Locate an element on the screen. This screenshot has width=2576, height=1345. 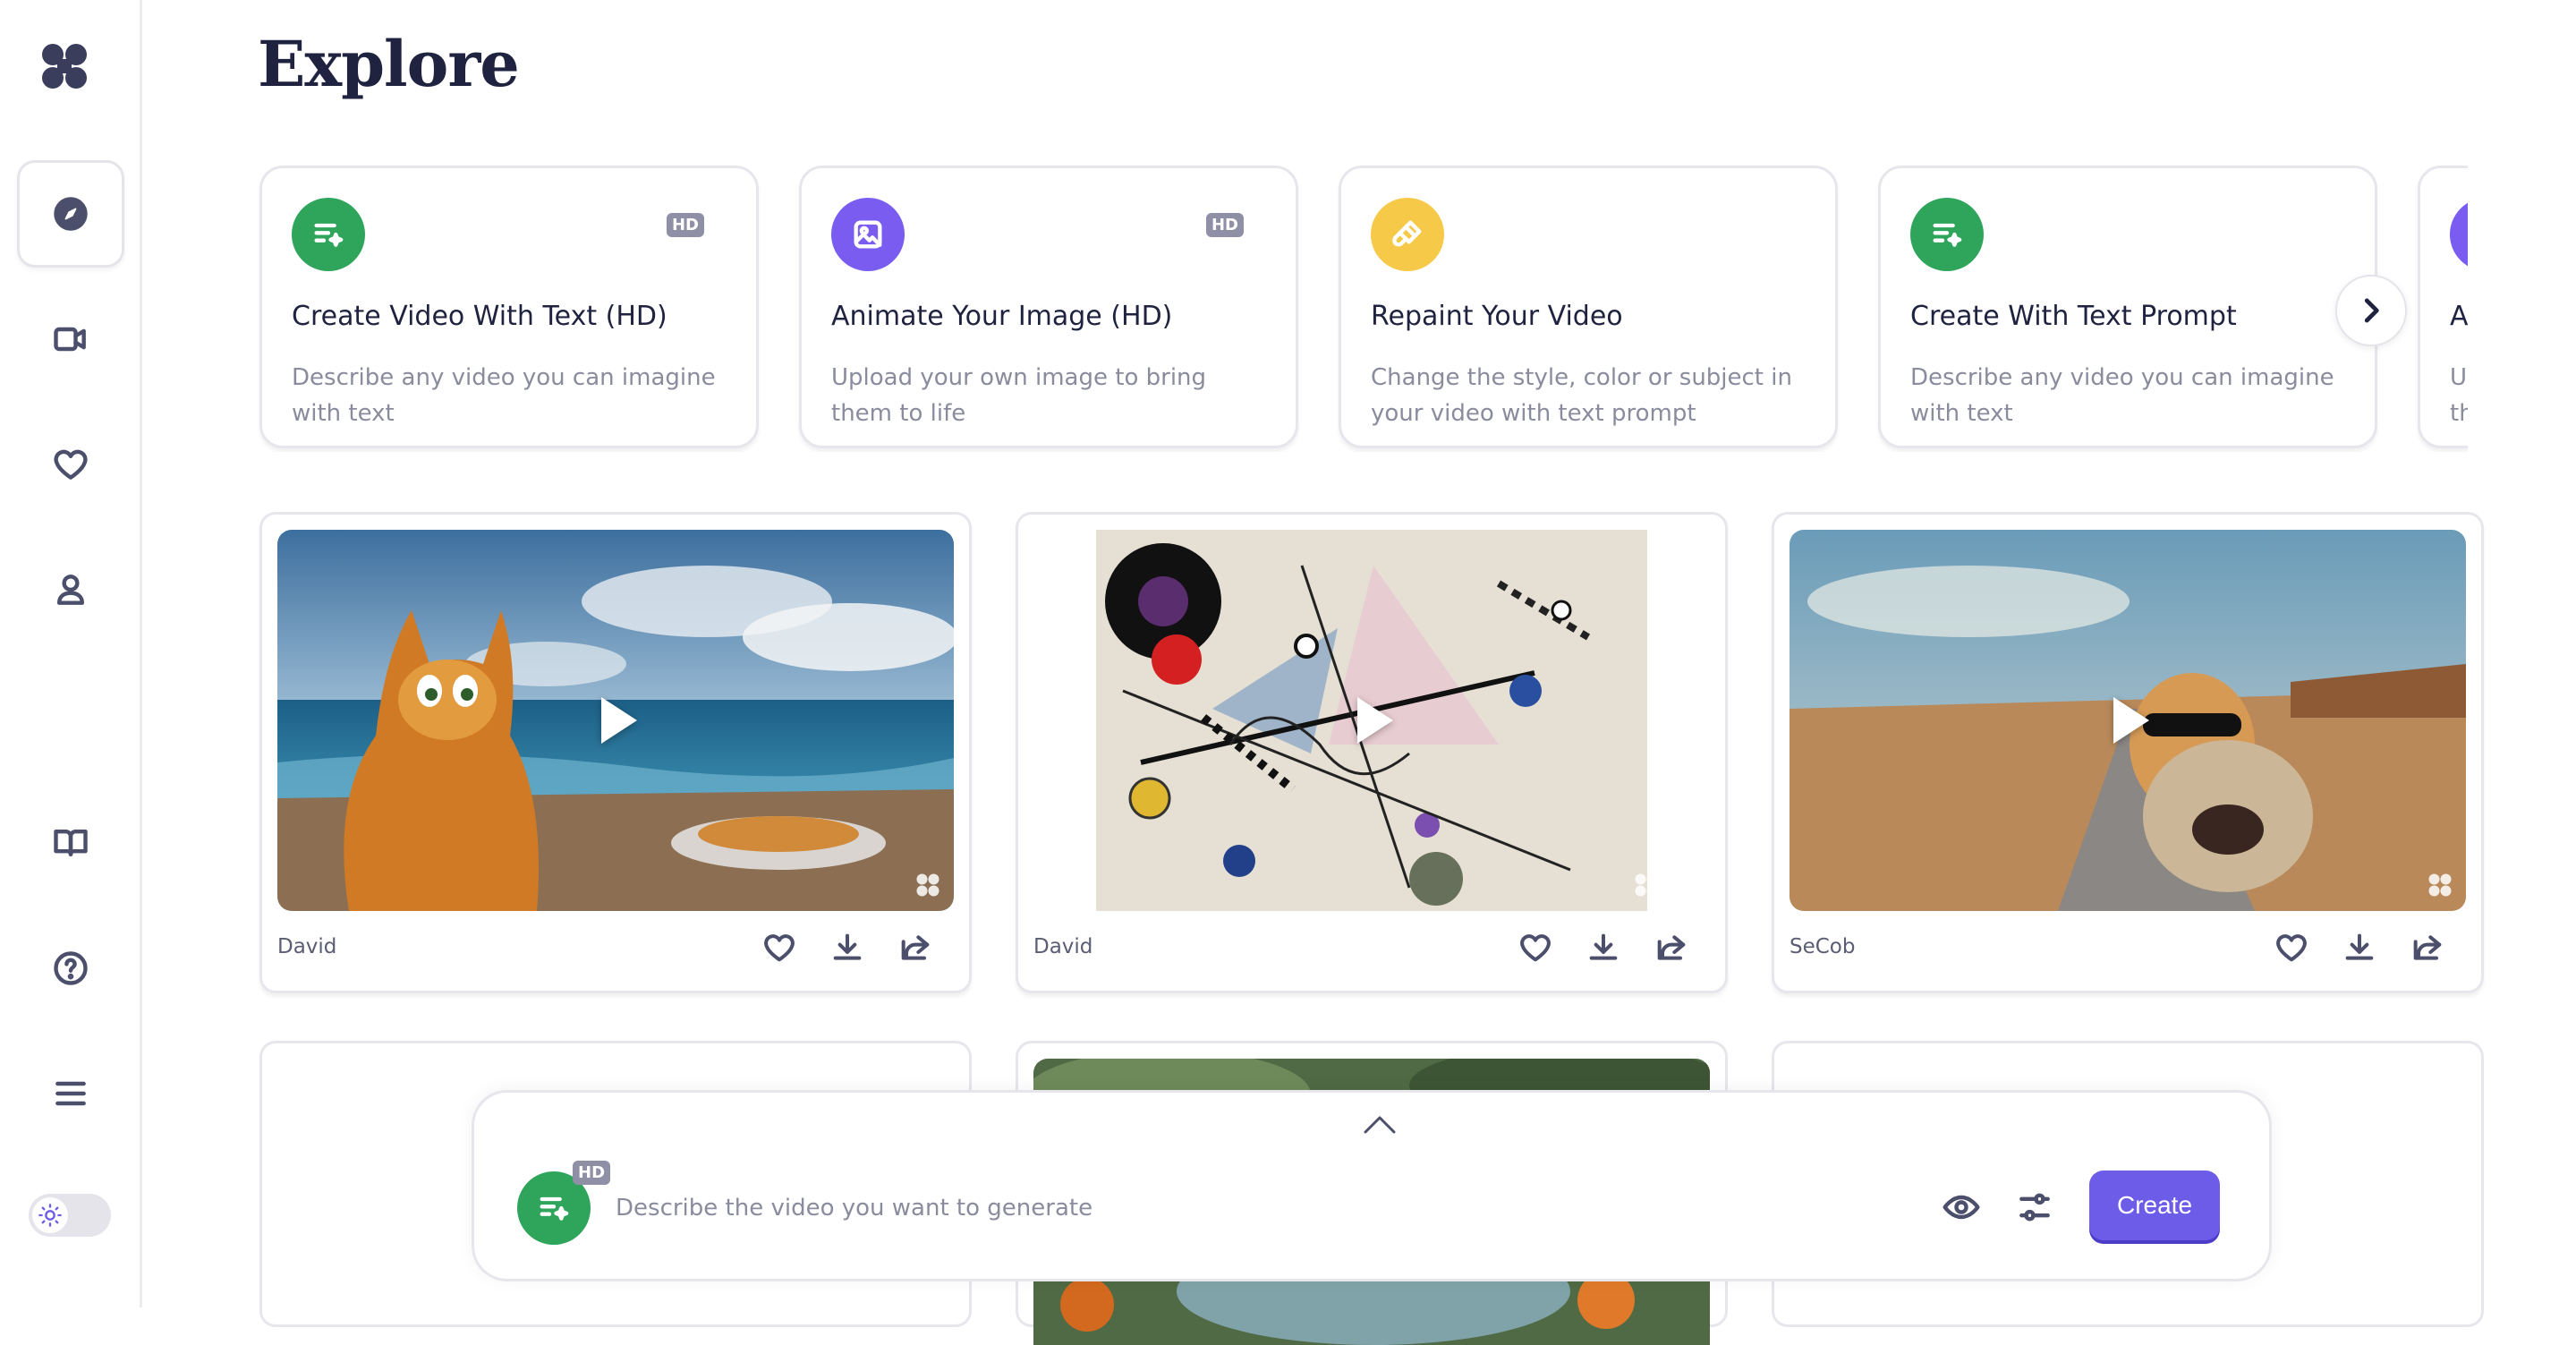
sidebar-item-menu is located at coordinates (70, 1093).